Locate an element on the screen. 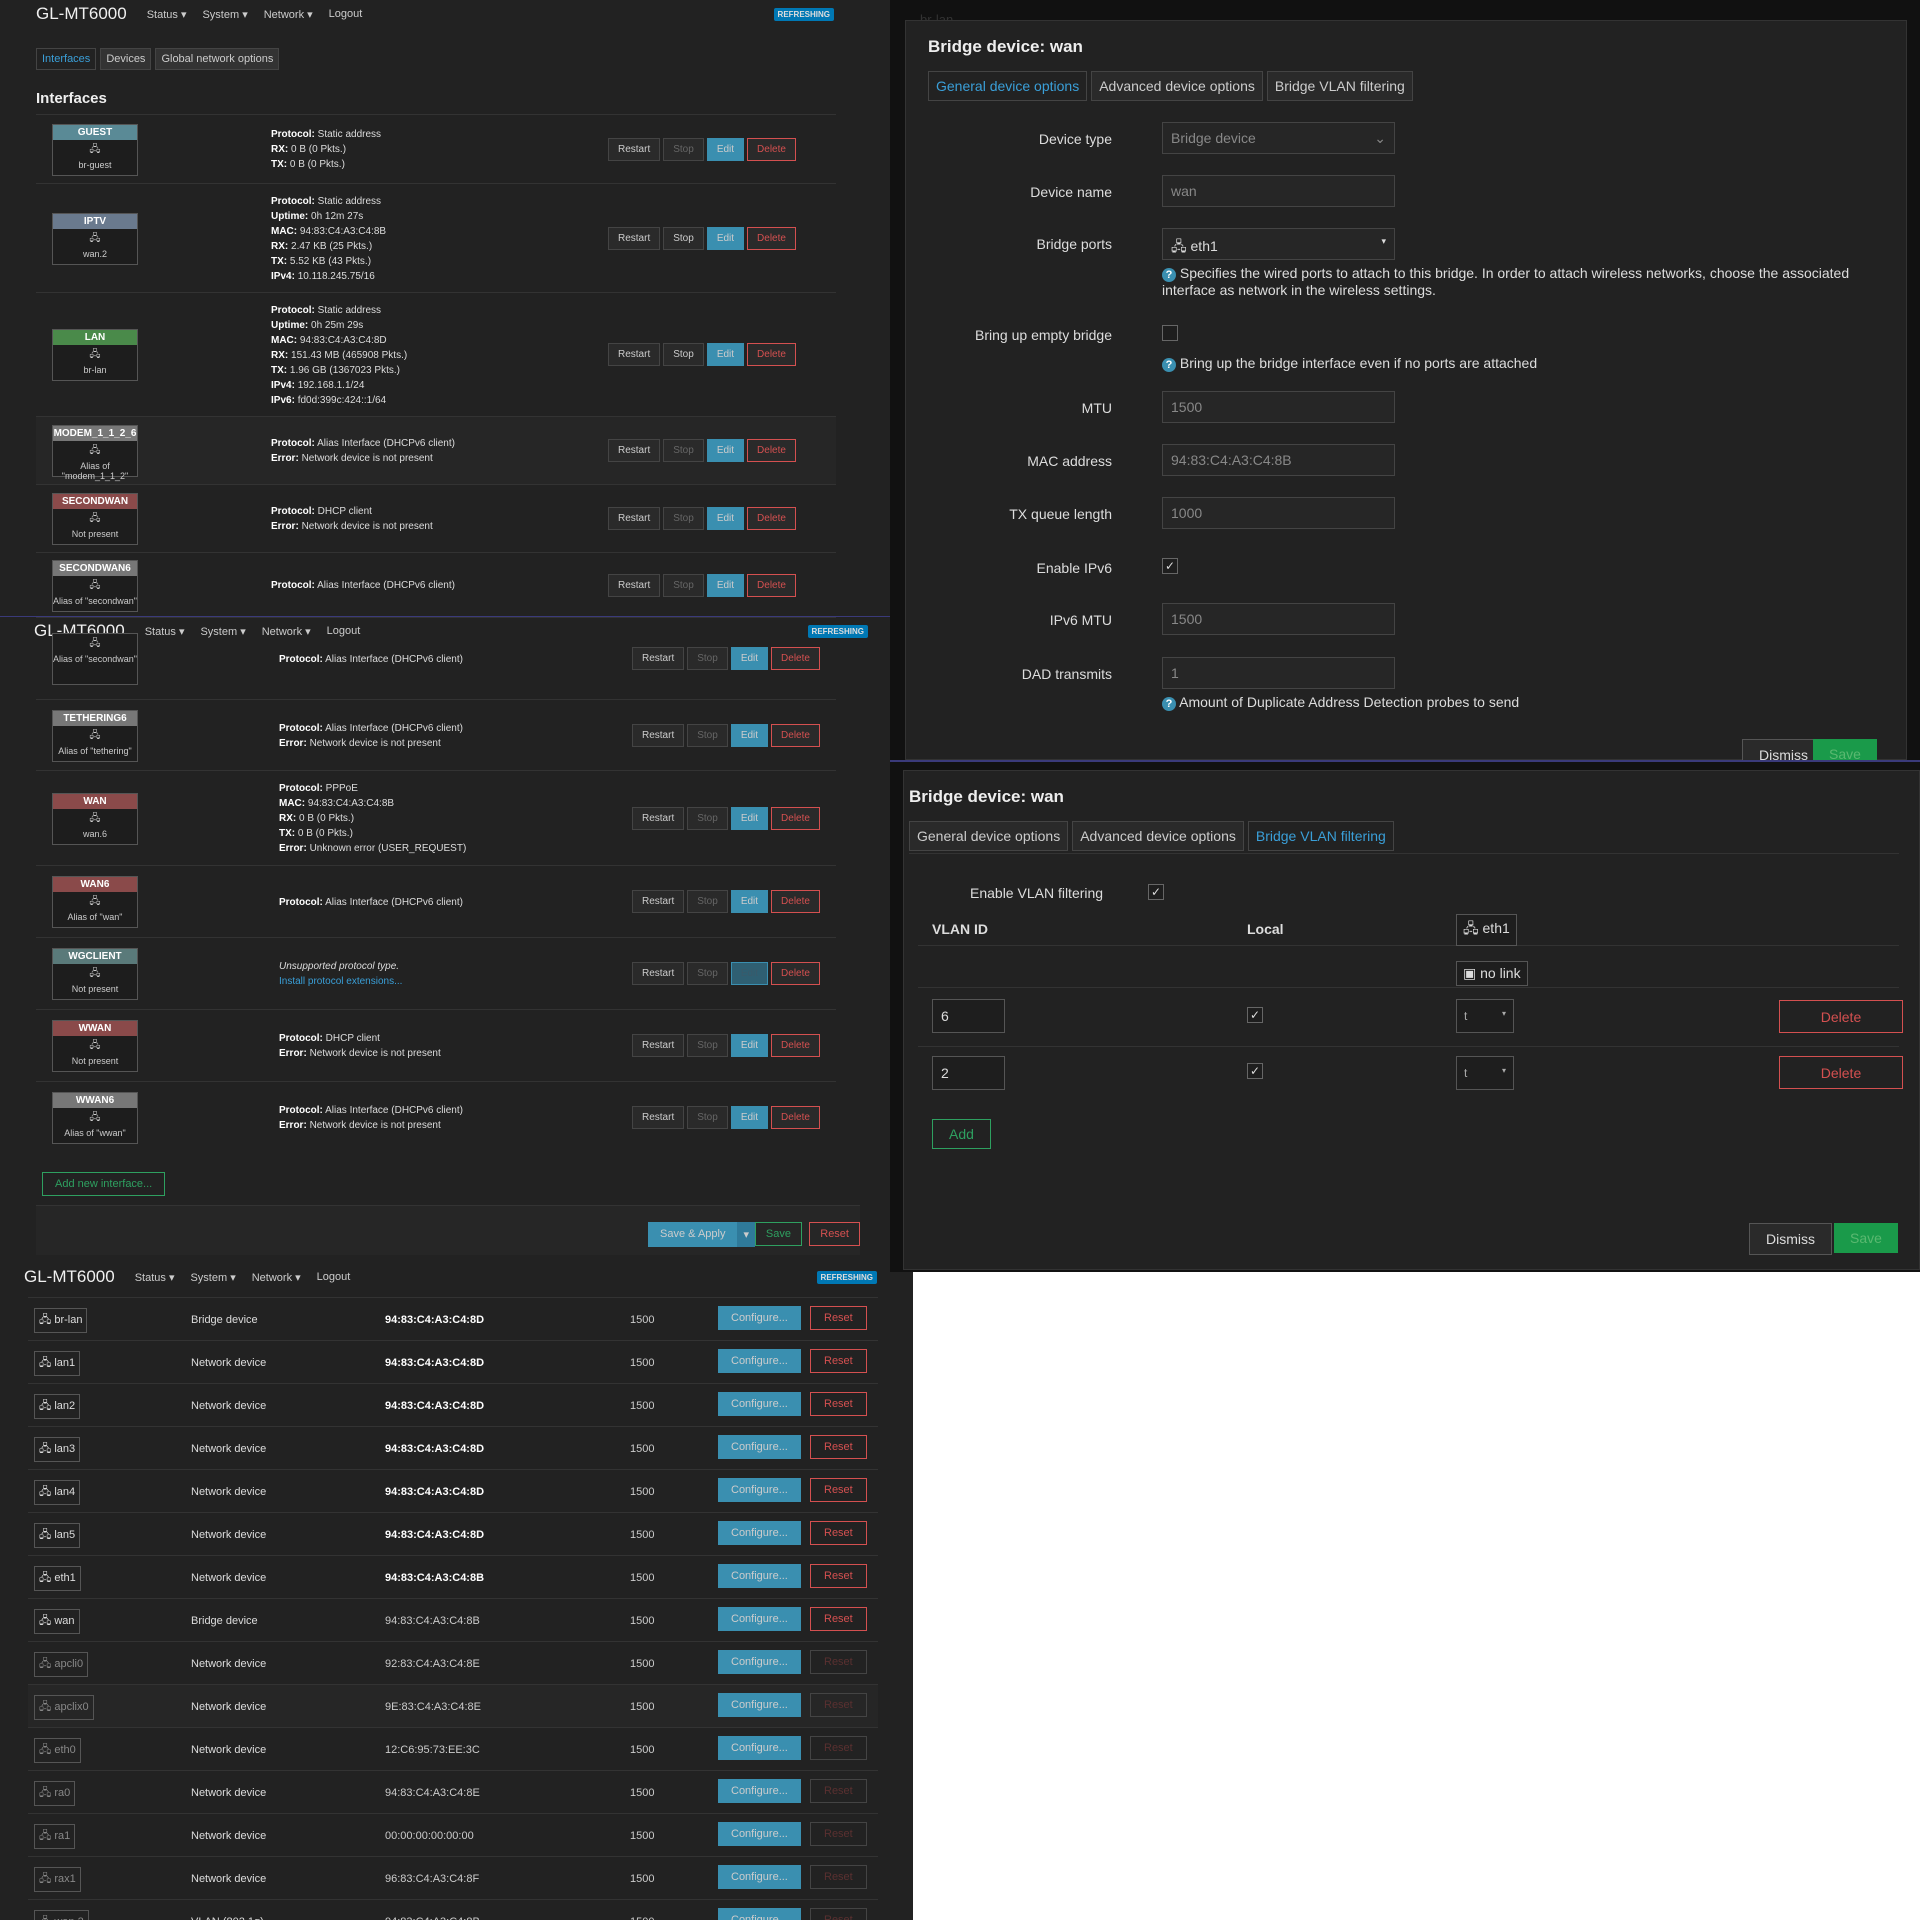  dismiss-button: Dismiss is located at coordinates (1790, 1239).